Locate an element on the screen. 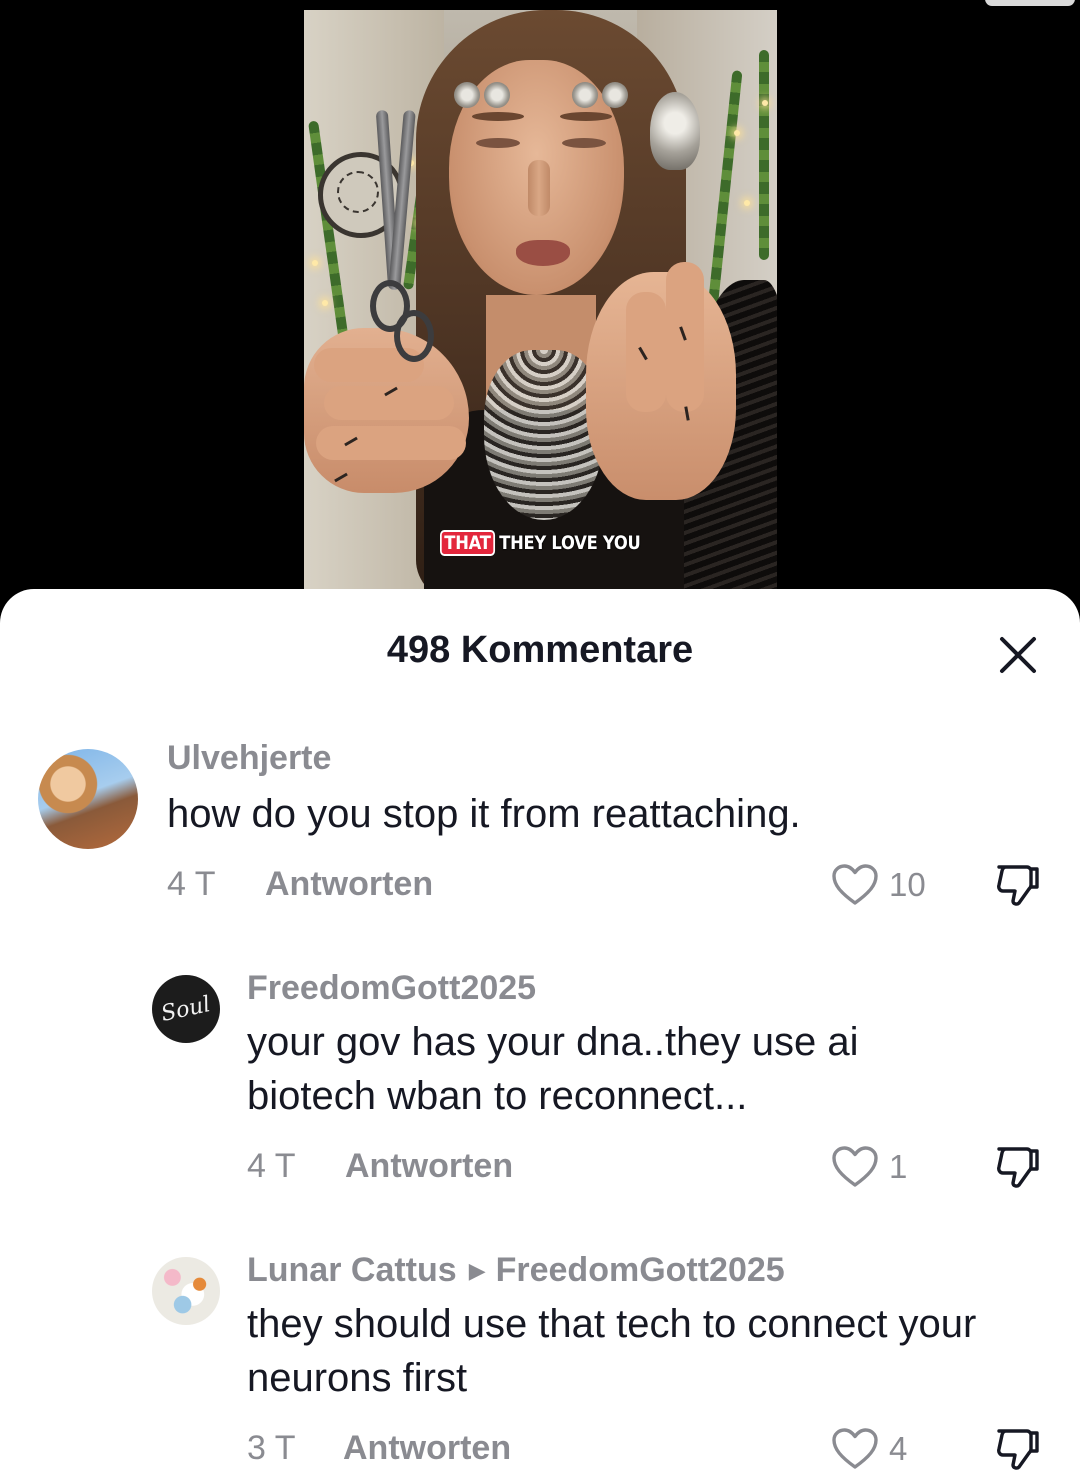  headpiece is located at coordinates (577, 116).